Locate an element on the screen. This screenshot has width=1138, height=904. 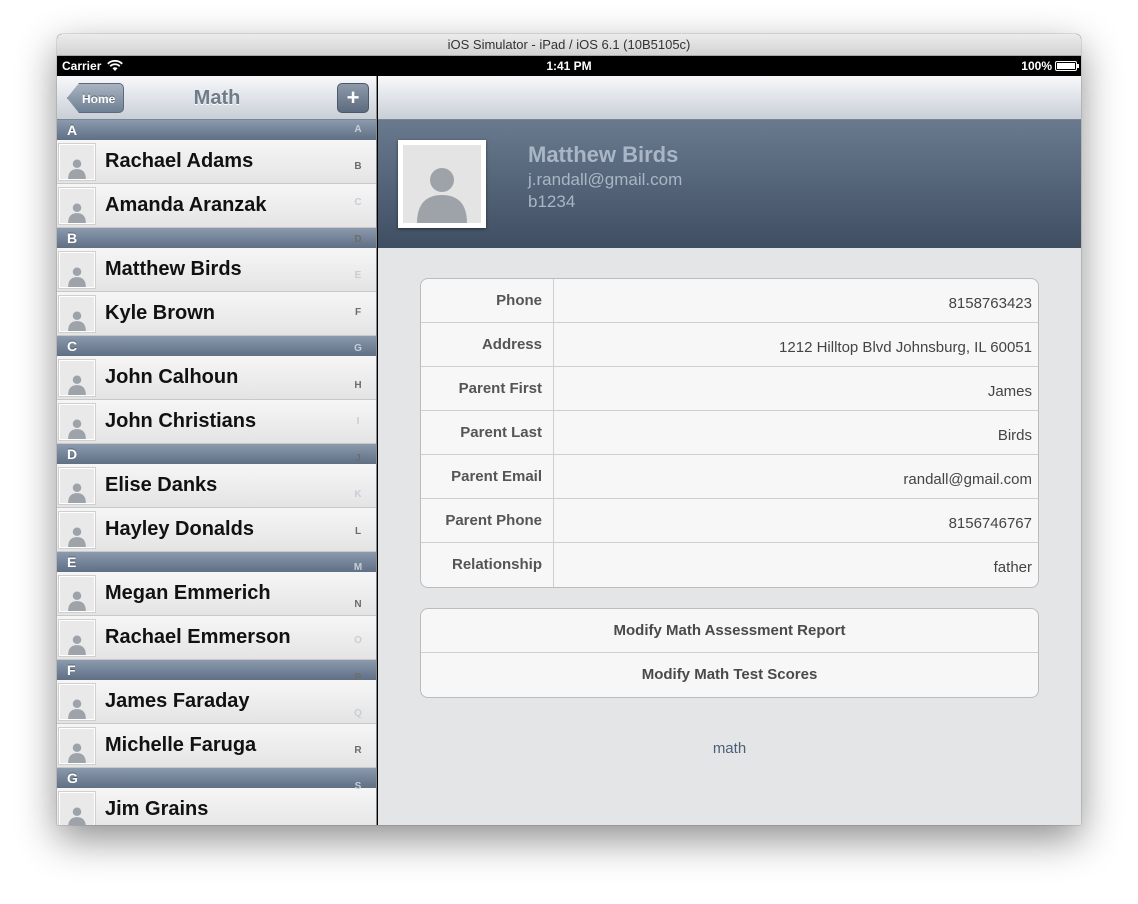
student-id: b1234 is located at coordinates (552, 201).